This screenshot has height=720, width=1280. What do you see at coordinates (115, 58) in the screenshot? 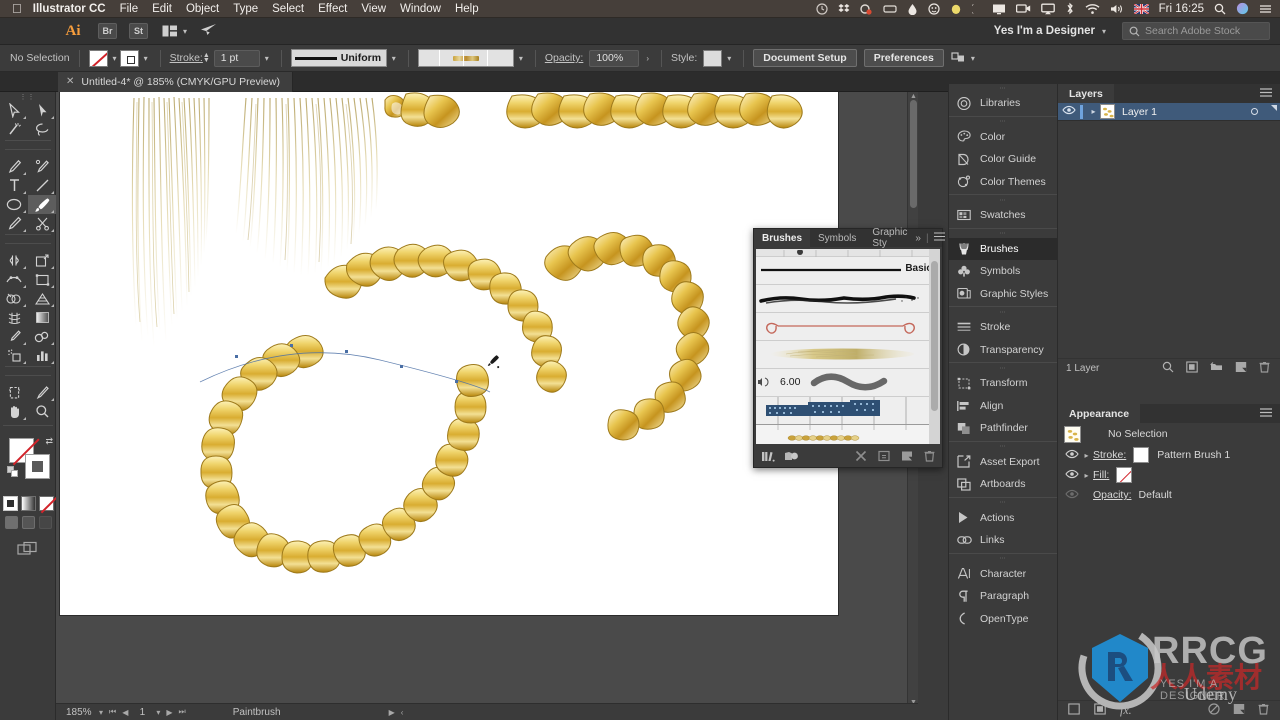
I see `fill-swatch-caret-icon: ▾` at bounding box center [115, 58].